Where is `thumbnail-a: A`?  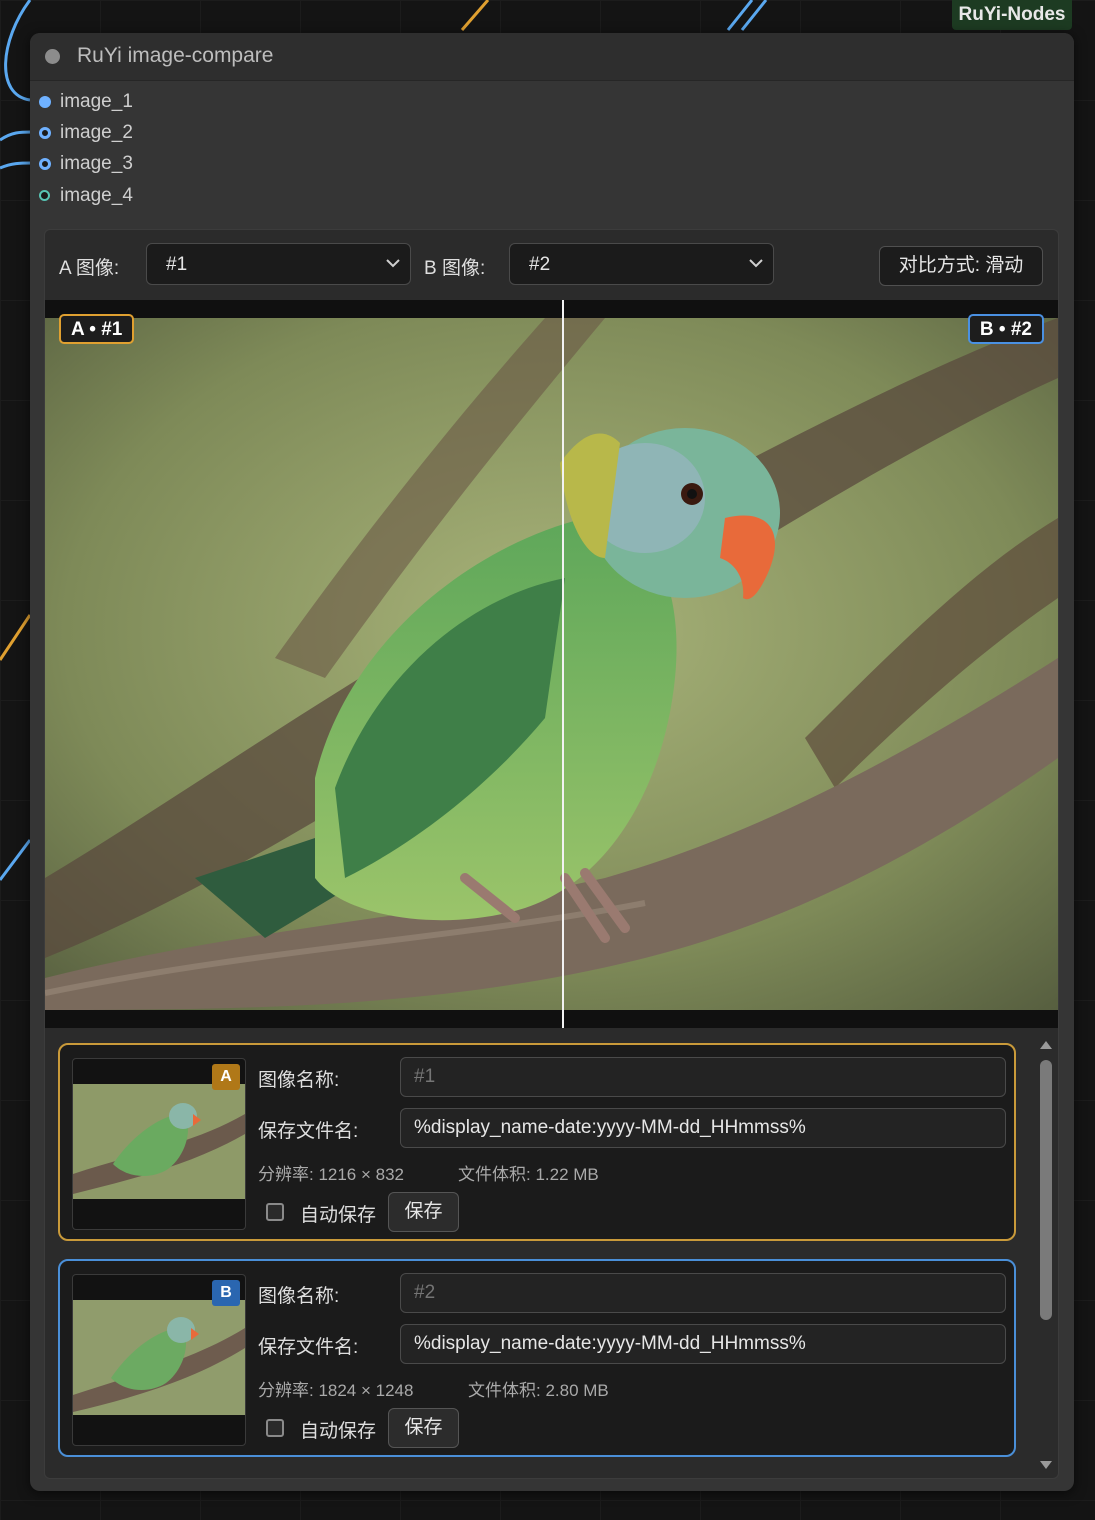 thumbnail-a: A is located at coordinates (159, 1144).